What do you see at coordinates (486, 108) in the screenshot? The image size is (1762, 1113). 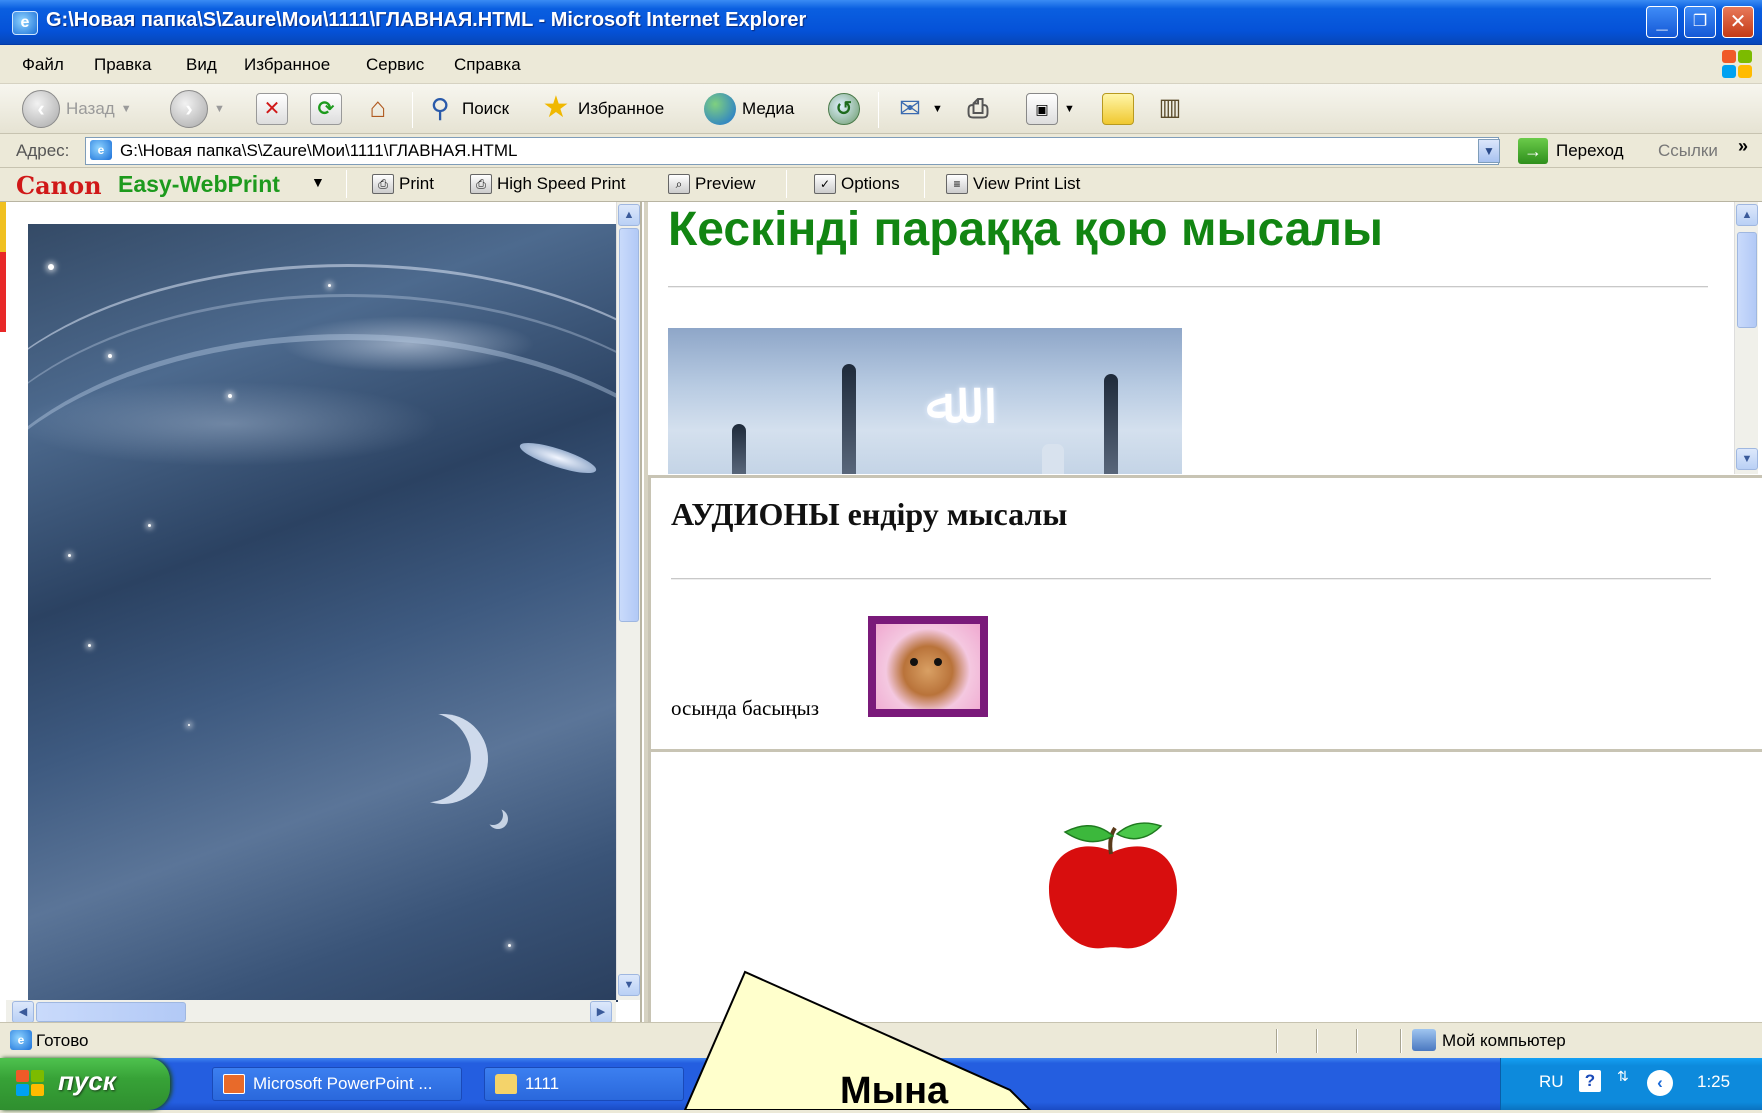 I see `search-label: Поиск` at bounding box center [486, 108].